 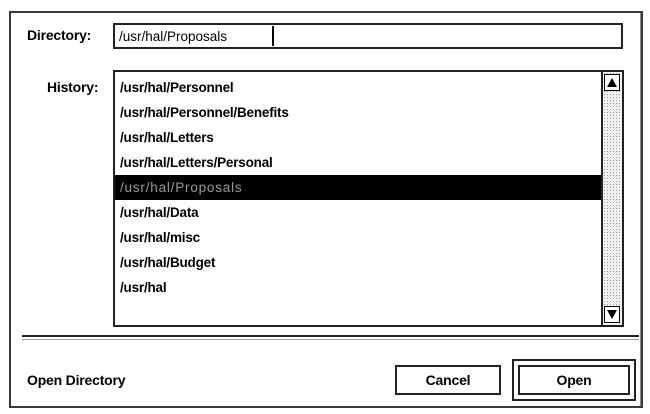 I want to click on arrow-down-icon, so click(x=612, y=314).